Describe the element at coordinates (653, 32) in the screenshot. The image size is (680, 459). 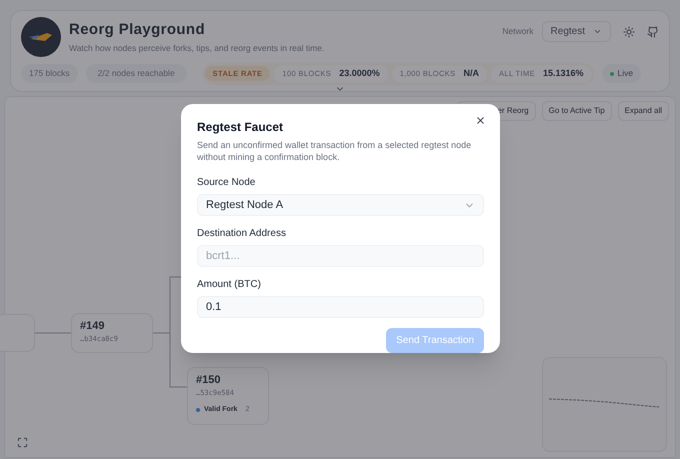
I see `github-icon` at that location.